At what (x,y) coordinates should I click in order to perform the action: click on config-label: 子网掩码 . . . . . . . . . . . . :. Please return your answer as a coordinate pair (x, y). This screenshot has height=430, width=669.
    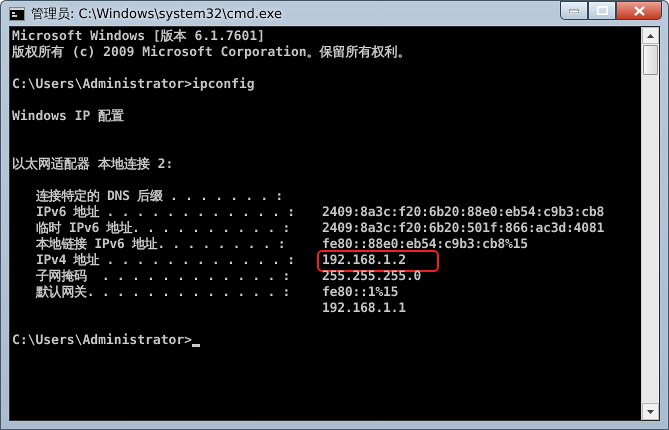
    Looking at the image, I should click on (163, 276).